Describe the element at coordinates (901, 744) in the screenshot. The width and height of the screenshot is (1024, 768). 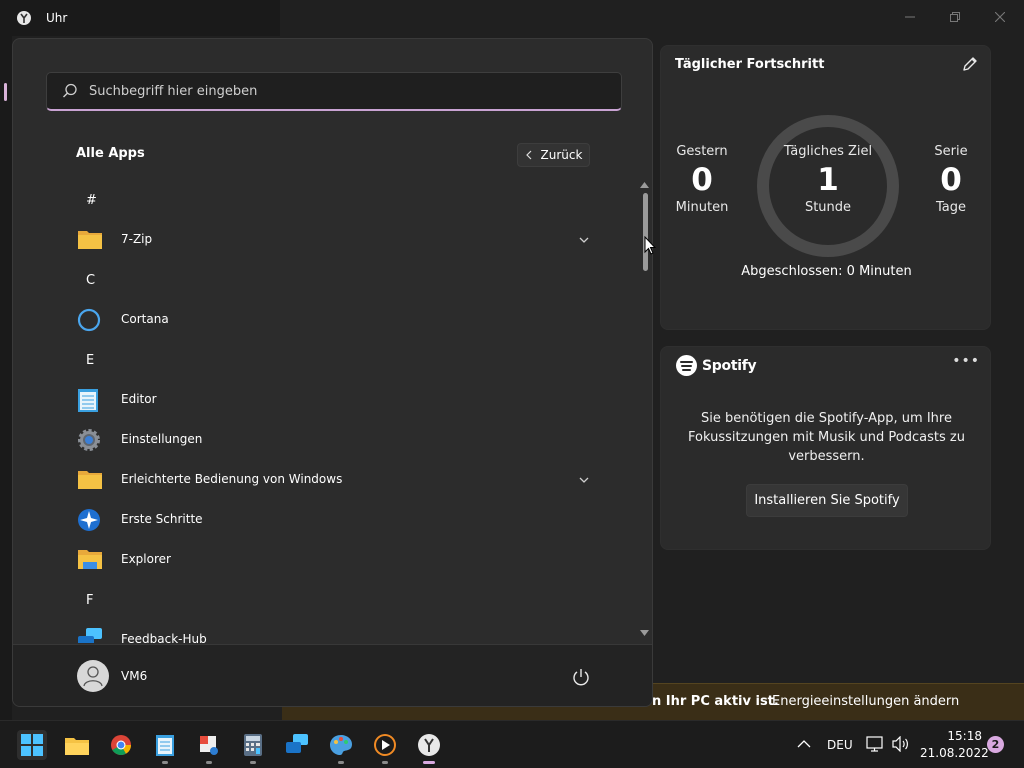
I see `volume-icon` at that location.